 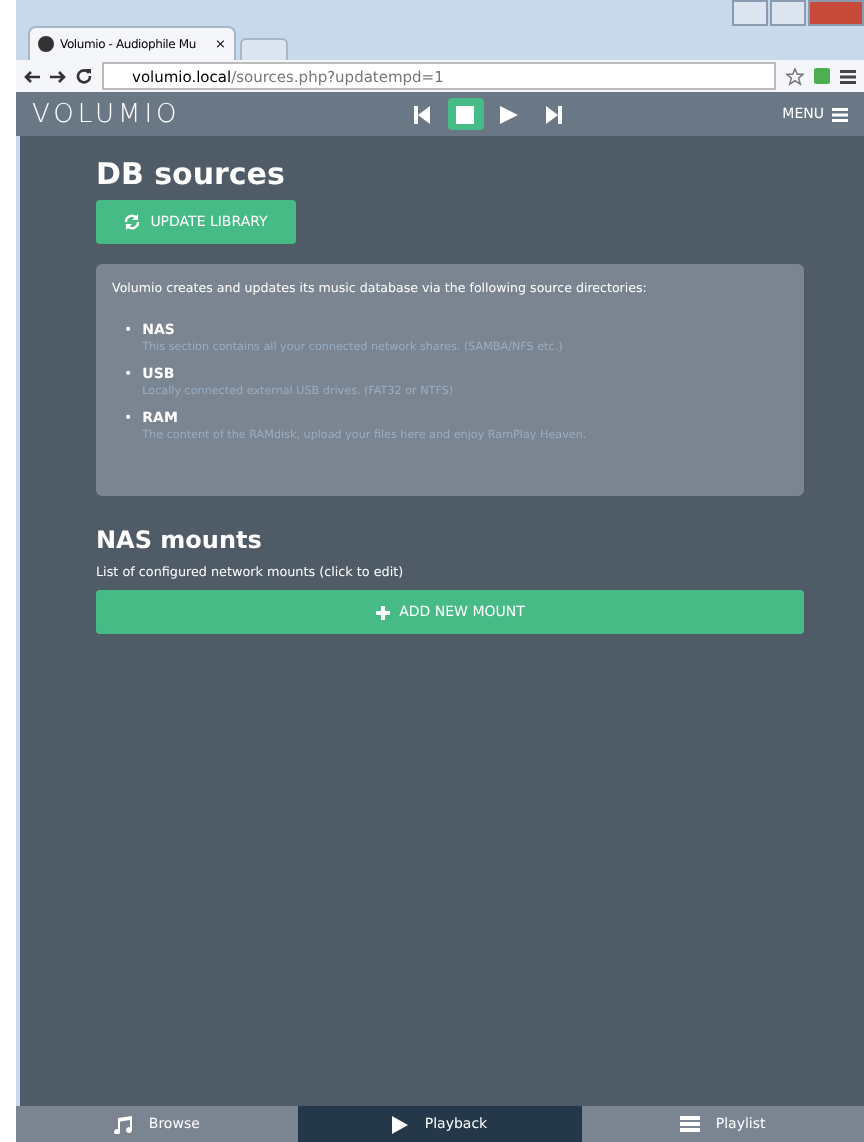 I want to click on stop-icon, so click(x=465, y=114).